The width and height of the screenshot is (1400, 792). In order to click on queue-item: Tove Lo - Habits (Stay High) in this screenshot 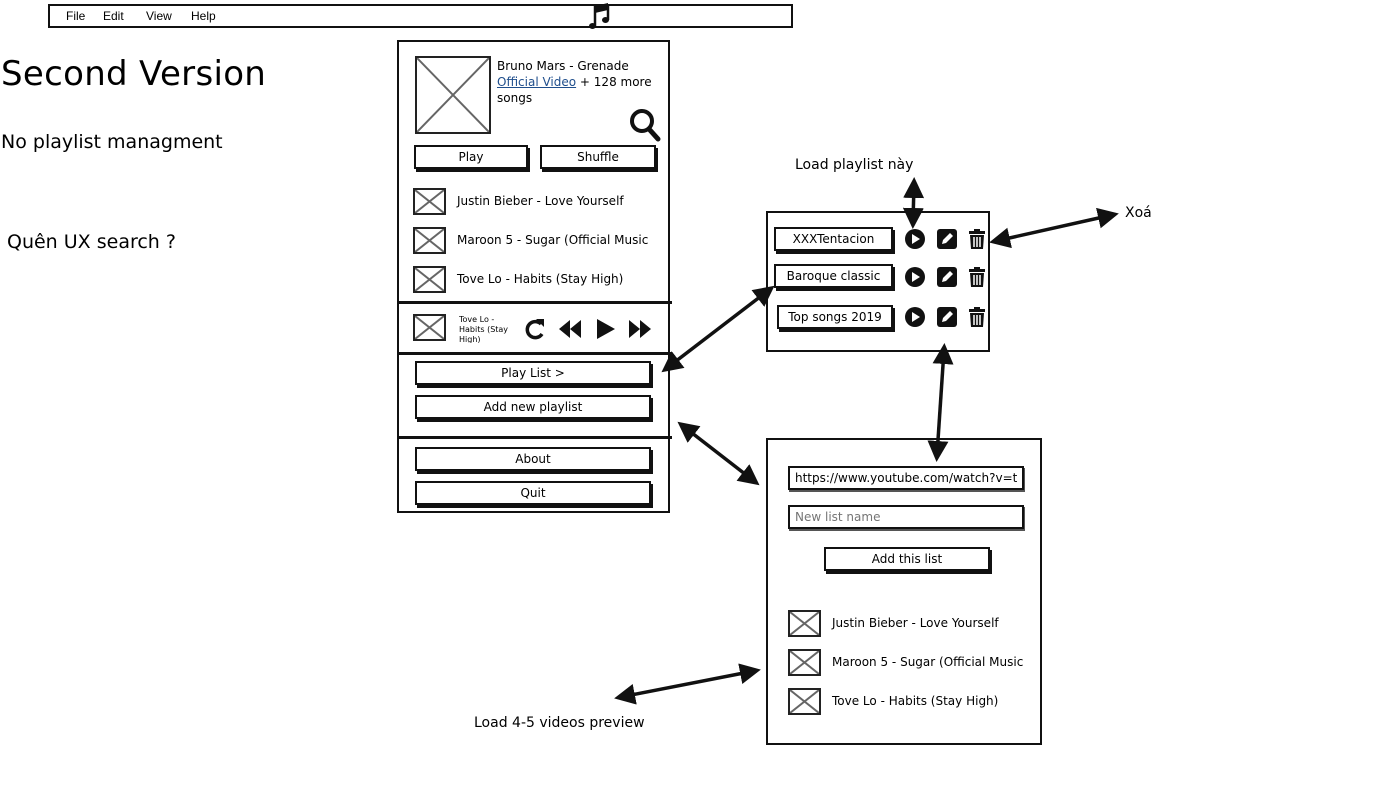, I will do `click(518, 279)`.